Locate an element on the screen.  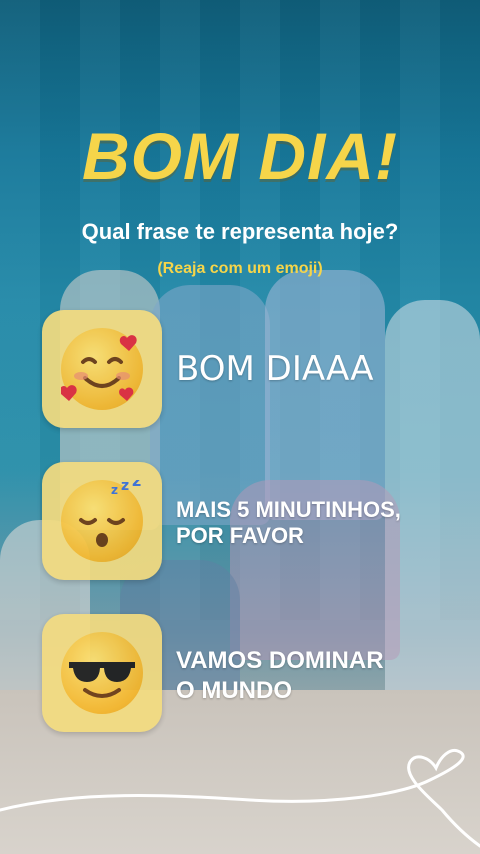
option-2-label-line-2: POR FAVOR is located at coordinates (240, 535).